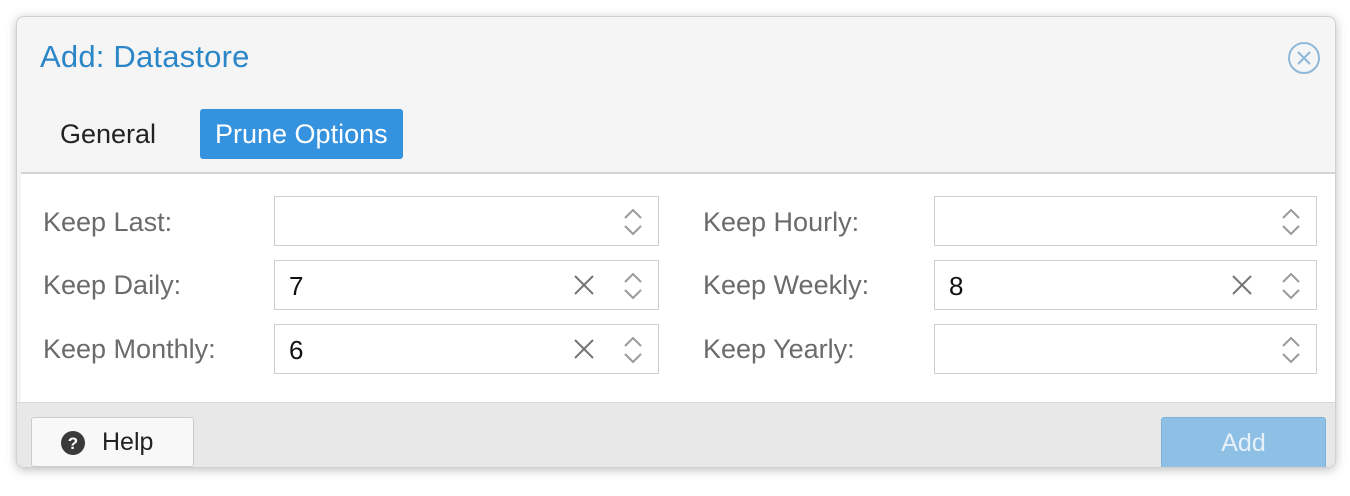 The image size is (1350, 496). What do you see at coordinates (145, 56) in the screenshot?
I see `dialog-title: Add: Datastore` at bounding box center [145, 56].